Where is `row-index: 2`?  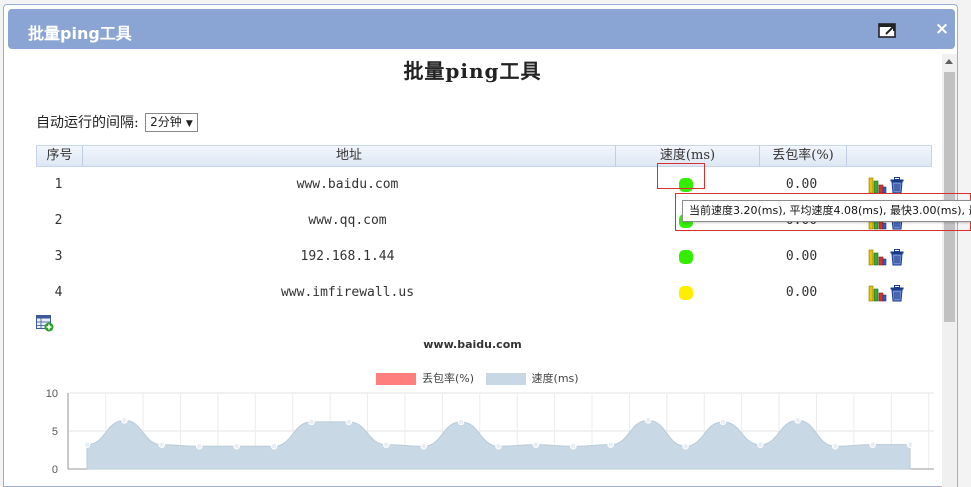 row-index: 2 is located at coordinates (58, 220).